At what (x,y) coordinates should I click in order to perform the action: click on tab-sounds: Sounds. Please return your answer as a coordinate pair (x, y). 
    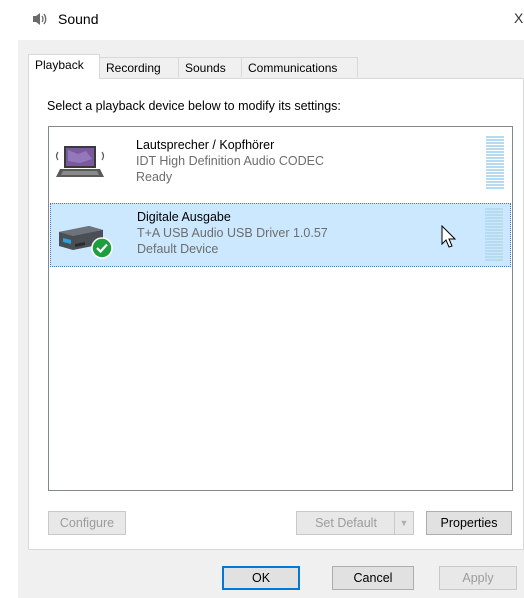
    Looking at the image, I should click on (210, 67).